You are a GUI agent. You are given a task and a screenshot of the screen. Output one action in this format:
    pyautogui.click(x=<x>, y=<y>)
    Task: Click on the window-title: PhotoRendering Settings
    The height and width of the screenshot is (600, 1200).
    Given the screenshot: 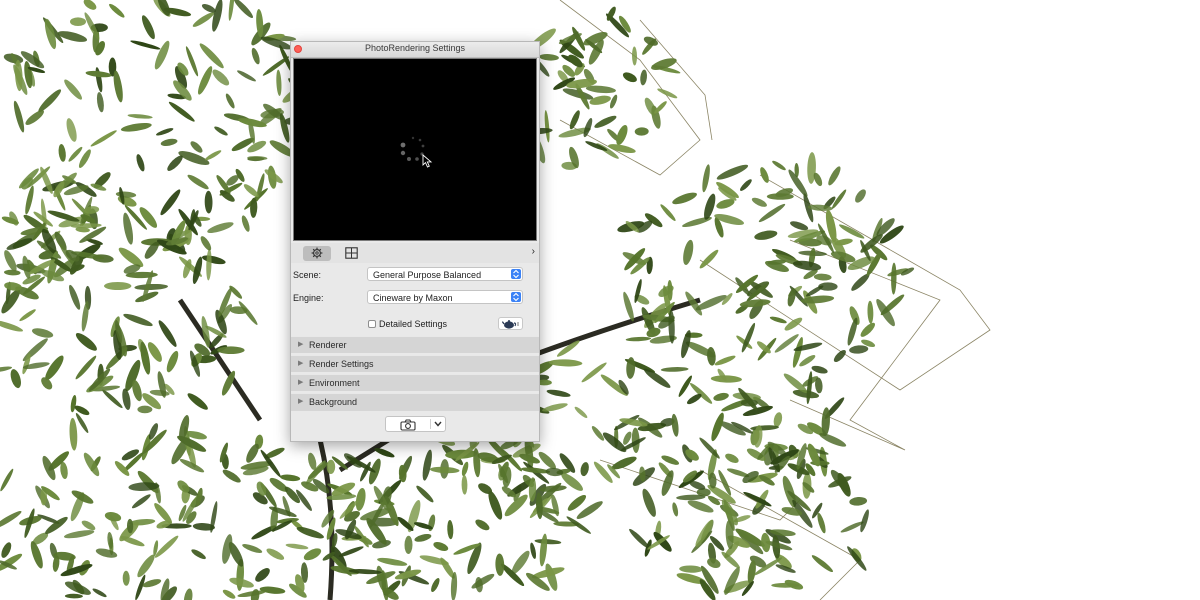 What is the action you would take?
    pyautogui.click(x=415, y=48)
    